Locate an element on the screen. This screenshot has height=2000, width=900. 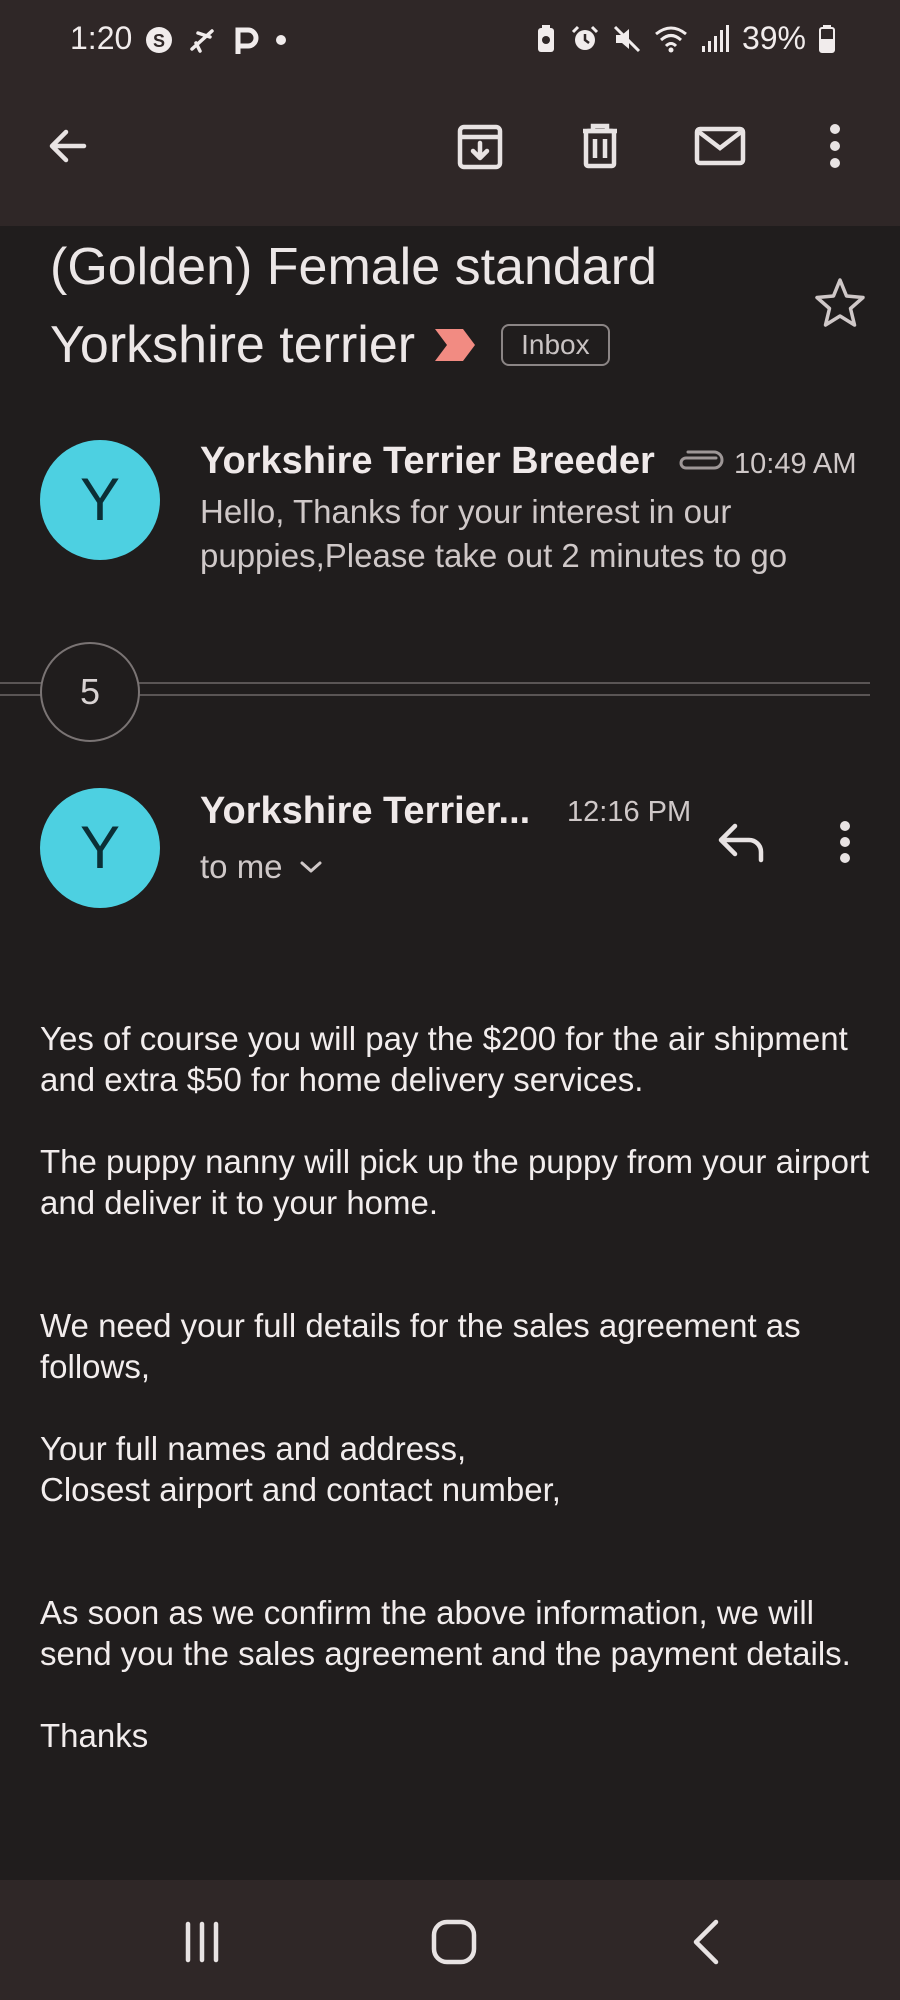
battery-icon is located at coordinates (827, 38).